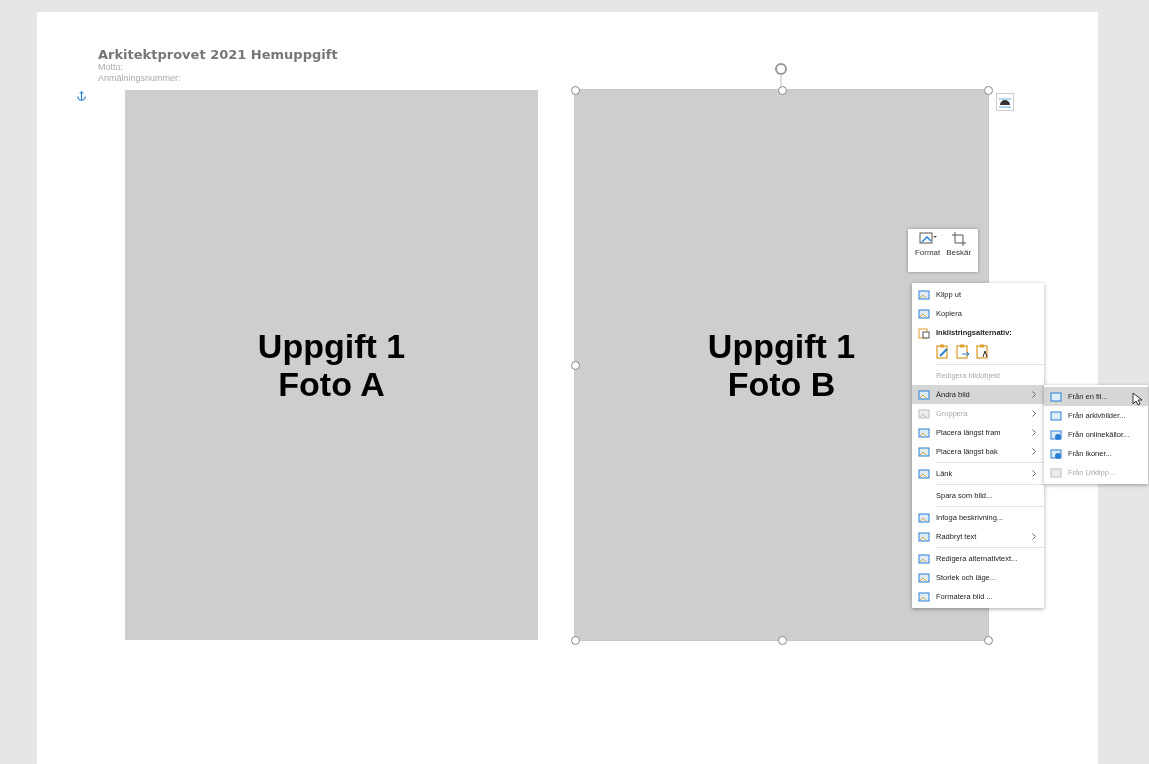 The width and height of the screenshot is (1149, 764). I want to click on format-button: Format, so click(927, 252).